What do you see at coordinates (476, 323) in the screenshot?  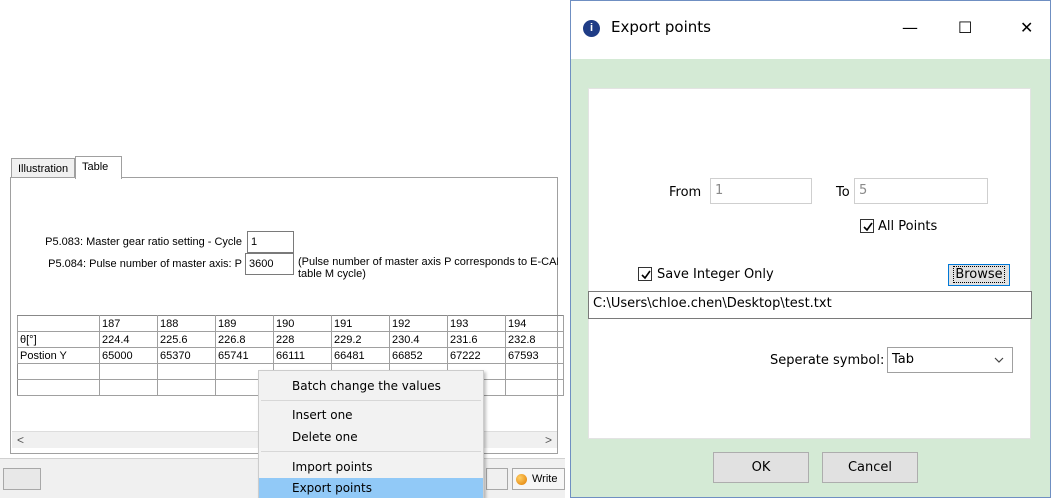 I see `column-header: 193` at bounding box center [476, 323].